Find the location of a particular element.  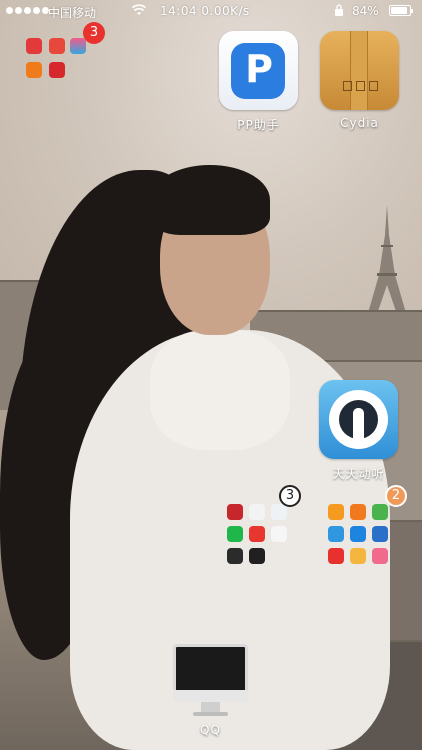

star-icon is located at coordinates (336, 534).